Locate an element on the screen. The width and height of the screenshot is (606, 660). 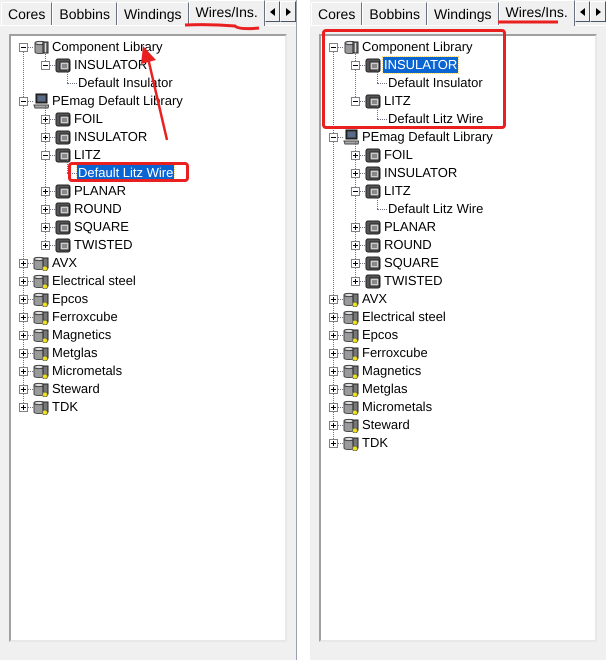
tree-item: PEmag Default Library is located at coordinates (427, 137).